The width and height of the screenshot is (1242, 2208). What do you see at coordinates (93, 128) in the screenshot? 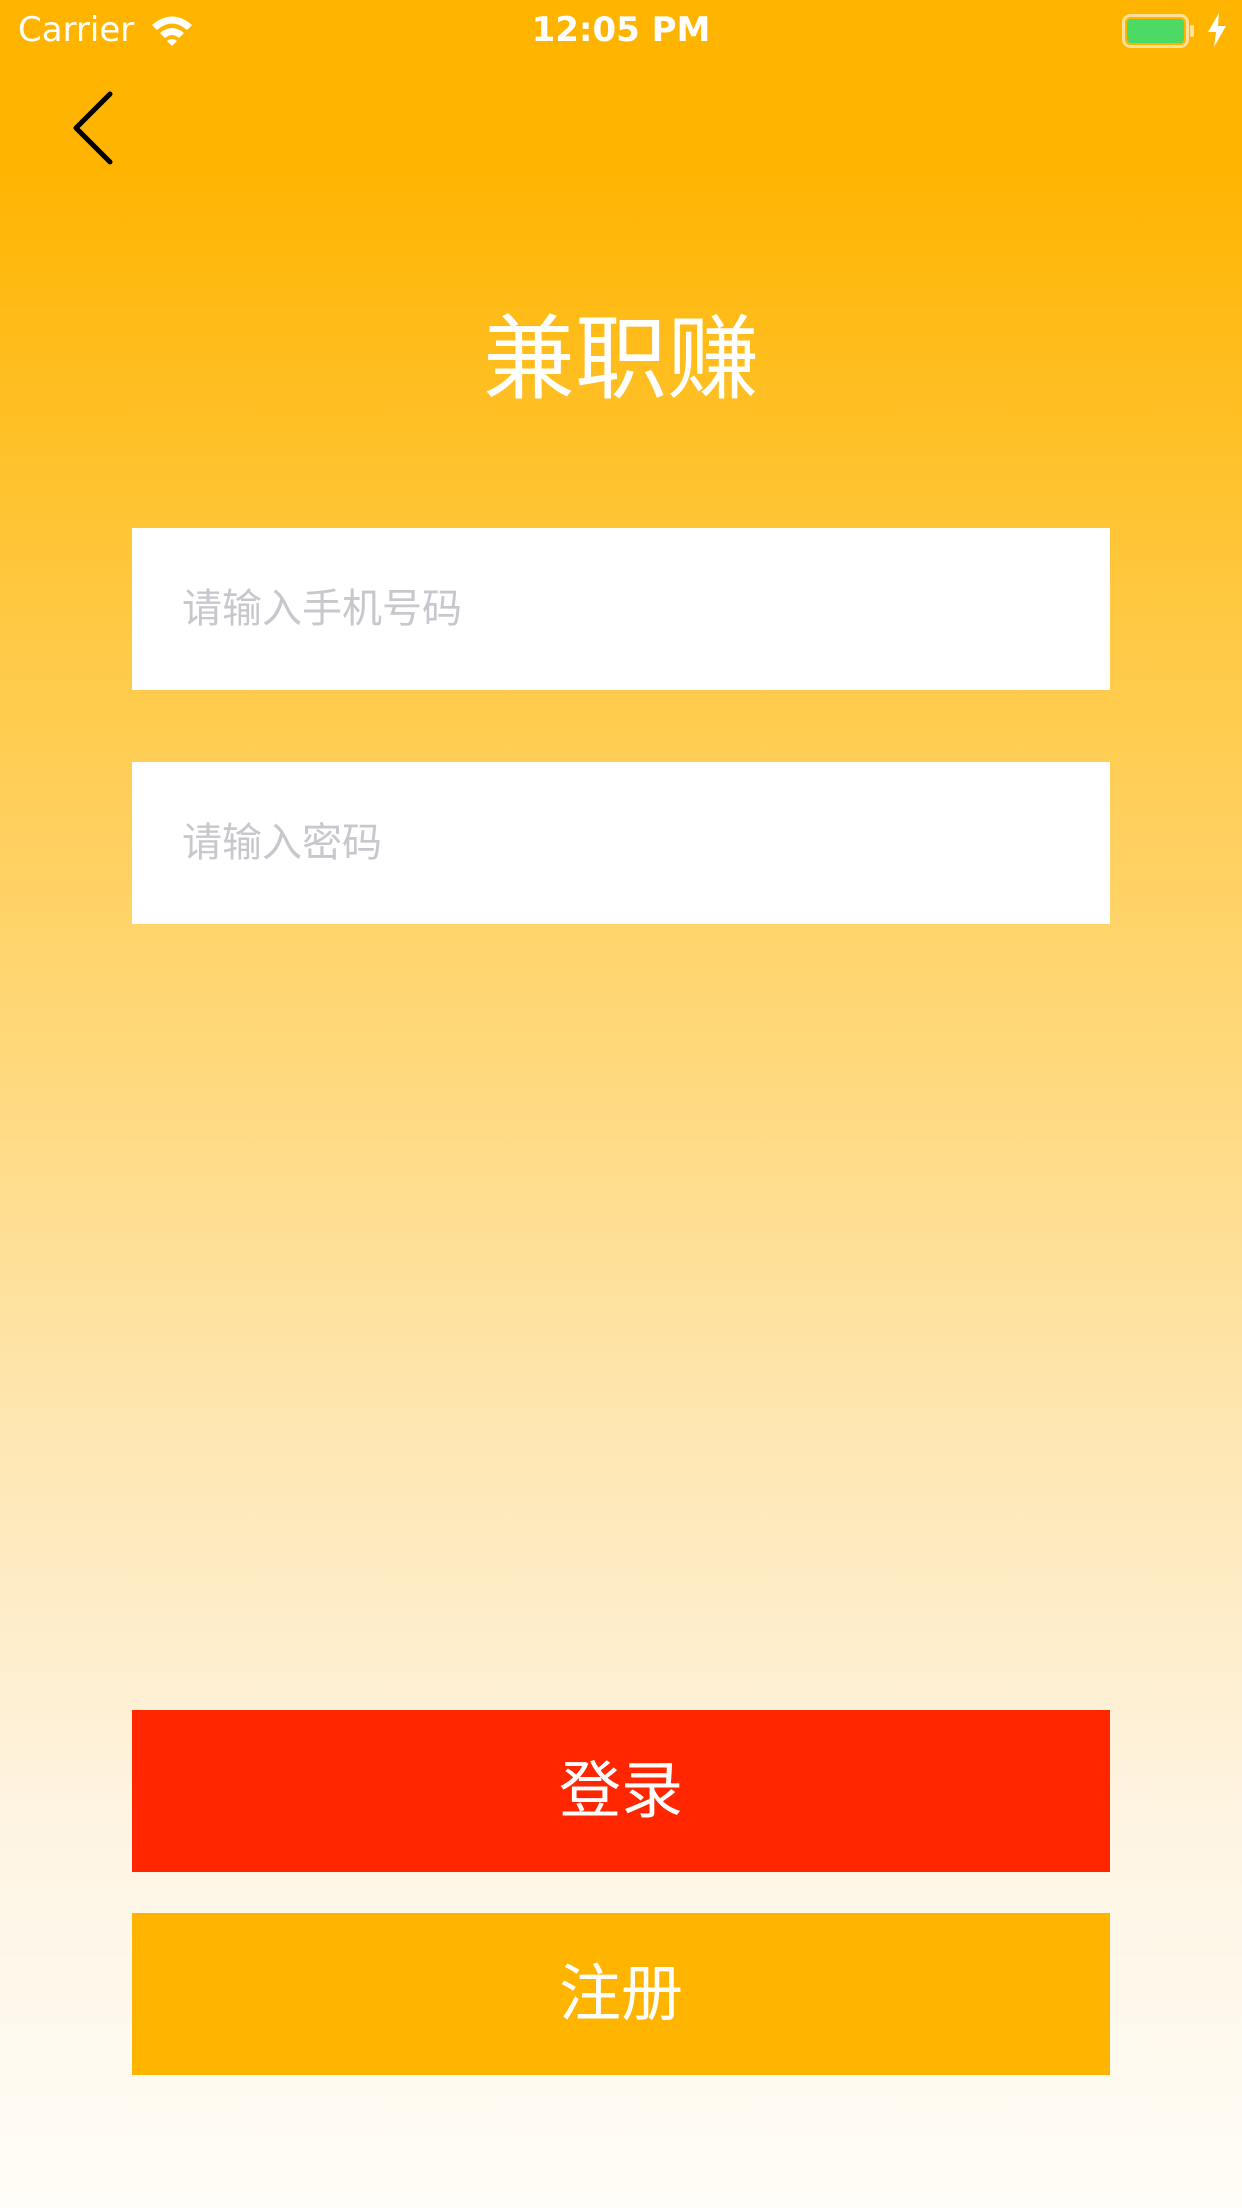
I see `chevron-left-icon` at bounding box center [93, 128].